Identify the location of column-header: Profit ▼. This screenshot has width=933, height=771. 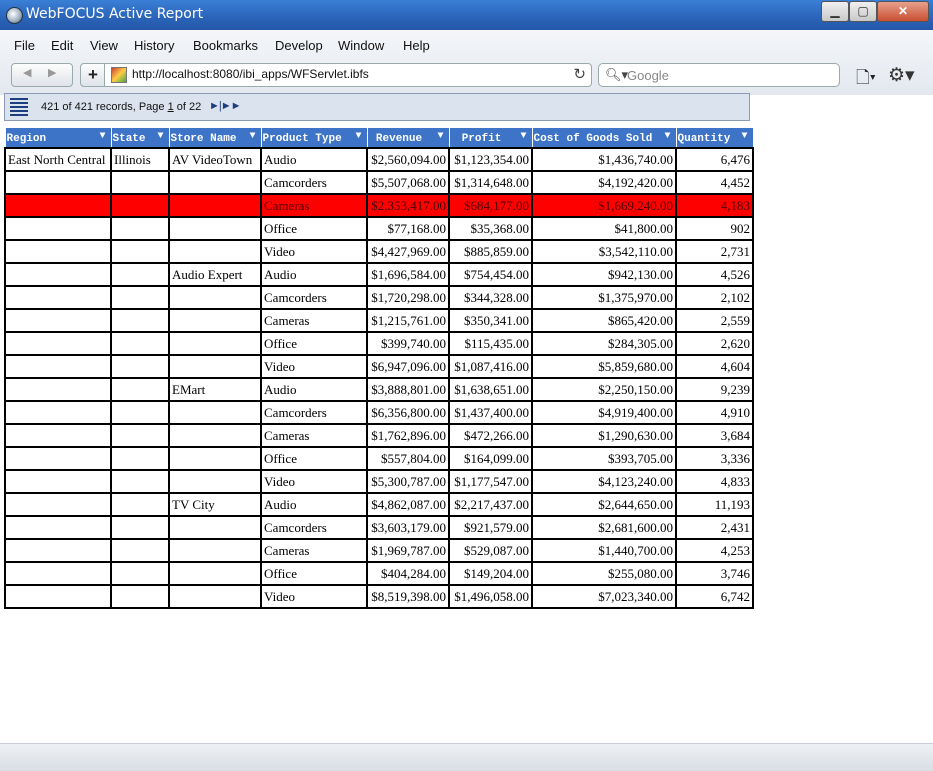
(490, 138).